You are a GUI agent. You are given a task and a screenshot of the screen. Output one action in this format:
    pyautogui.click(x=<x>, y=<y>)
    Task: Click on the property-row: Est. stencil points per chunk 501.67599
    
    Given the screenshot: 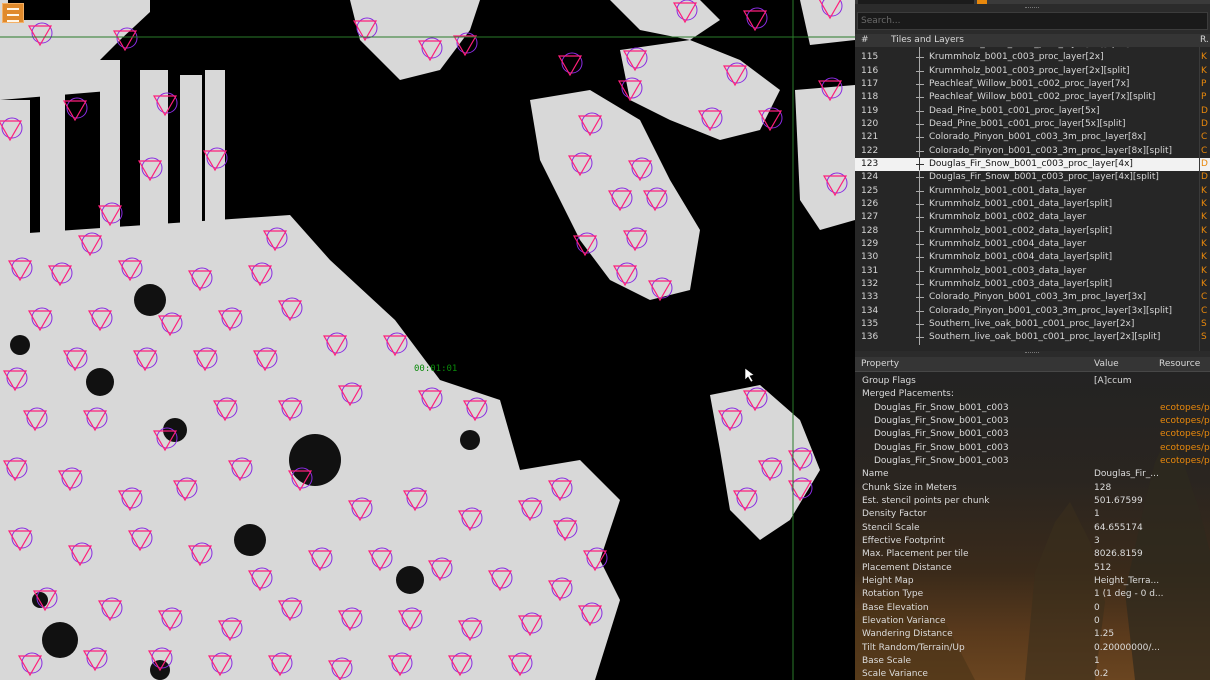 What is the action you would take?
    pyautogui.click(x=1032, y=501)
    